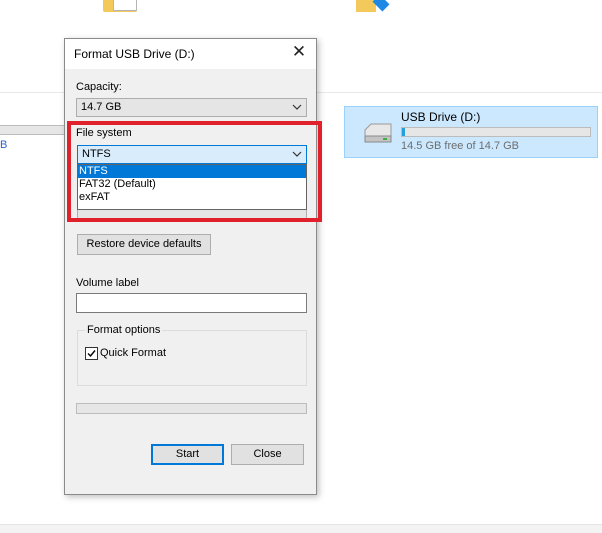 This screenshot has width=602, height=533. What do you see at coordinates (366, 6) in the screenshot?
I see `folder-icon` at bounding box center [366, 6].